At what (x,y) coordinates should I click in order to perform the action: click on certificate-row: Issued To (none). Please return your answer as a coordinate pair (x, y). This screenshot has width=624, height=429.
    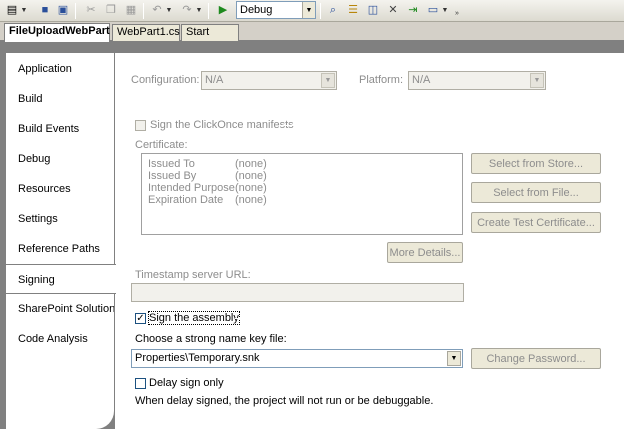
    Looking at the image, I should click on (207, 164).